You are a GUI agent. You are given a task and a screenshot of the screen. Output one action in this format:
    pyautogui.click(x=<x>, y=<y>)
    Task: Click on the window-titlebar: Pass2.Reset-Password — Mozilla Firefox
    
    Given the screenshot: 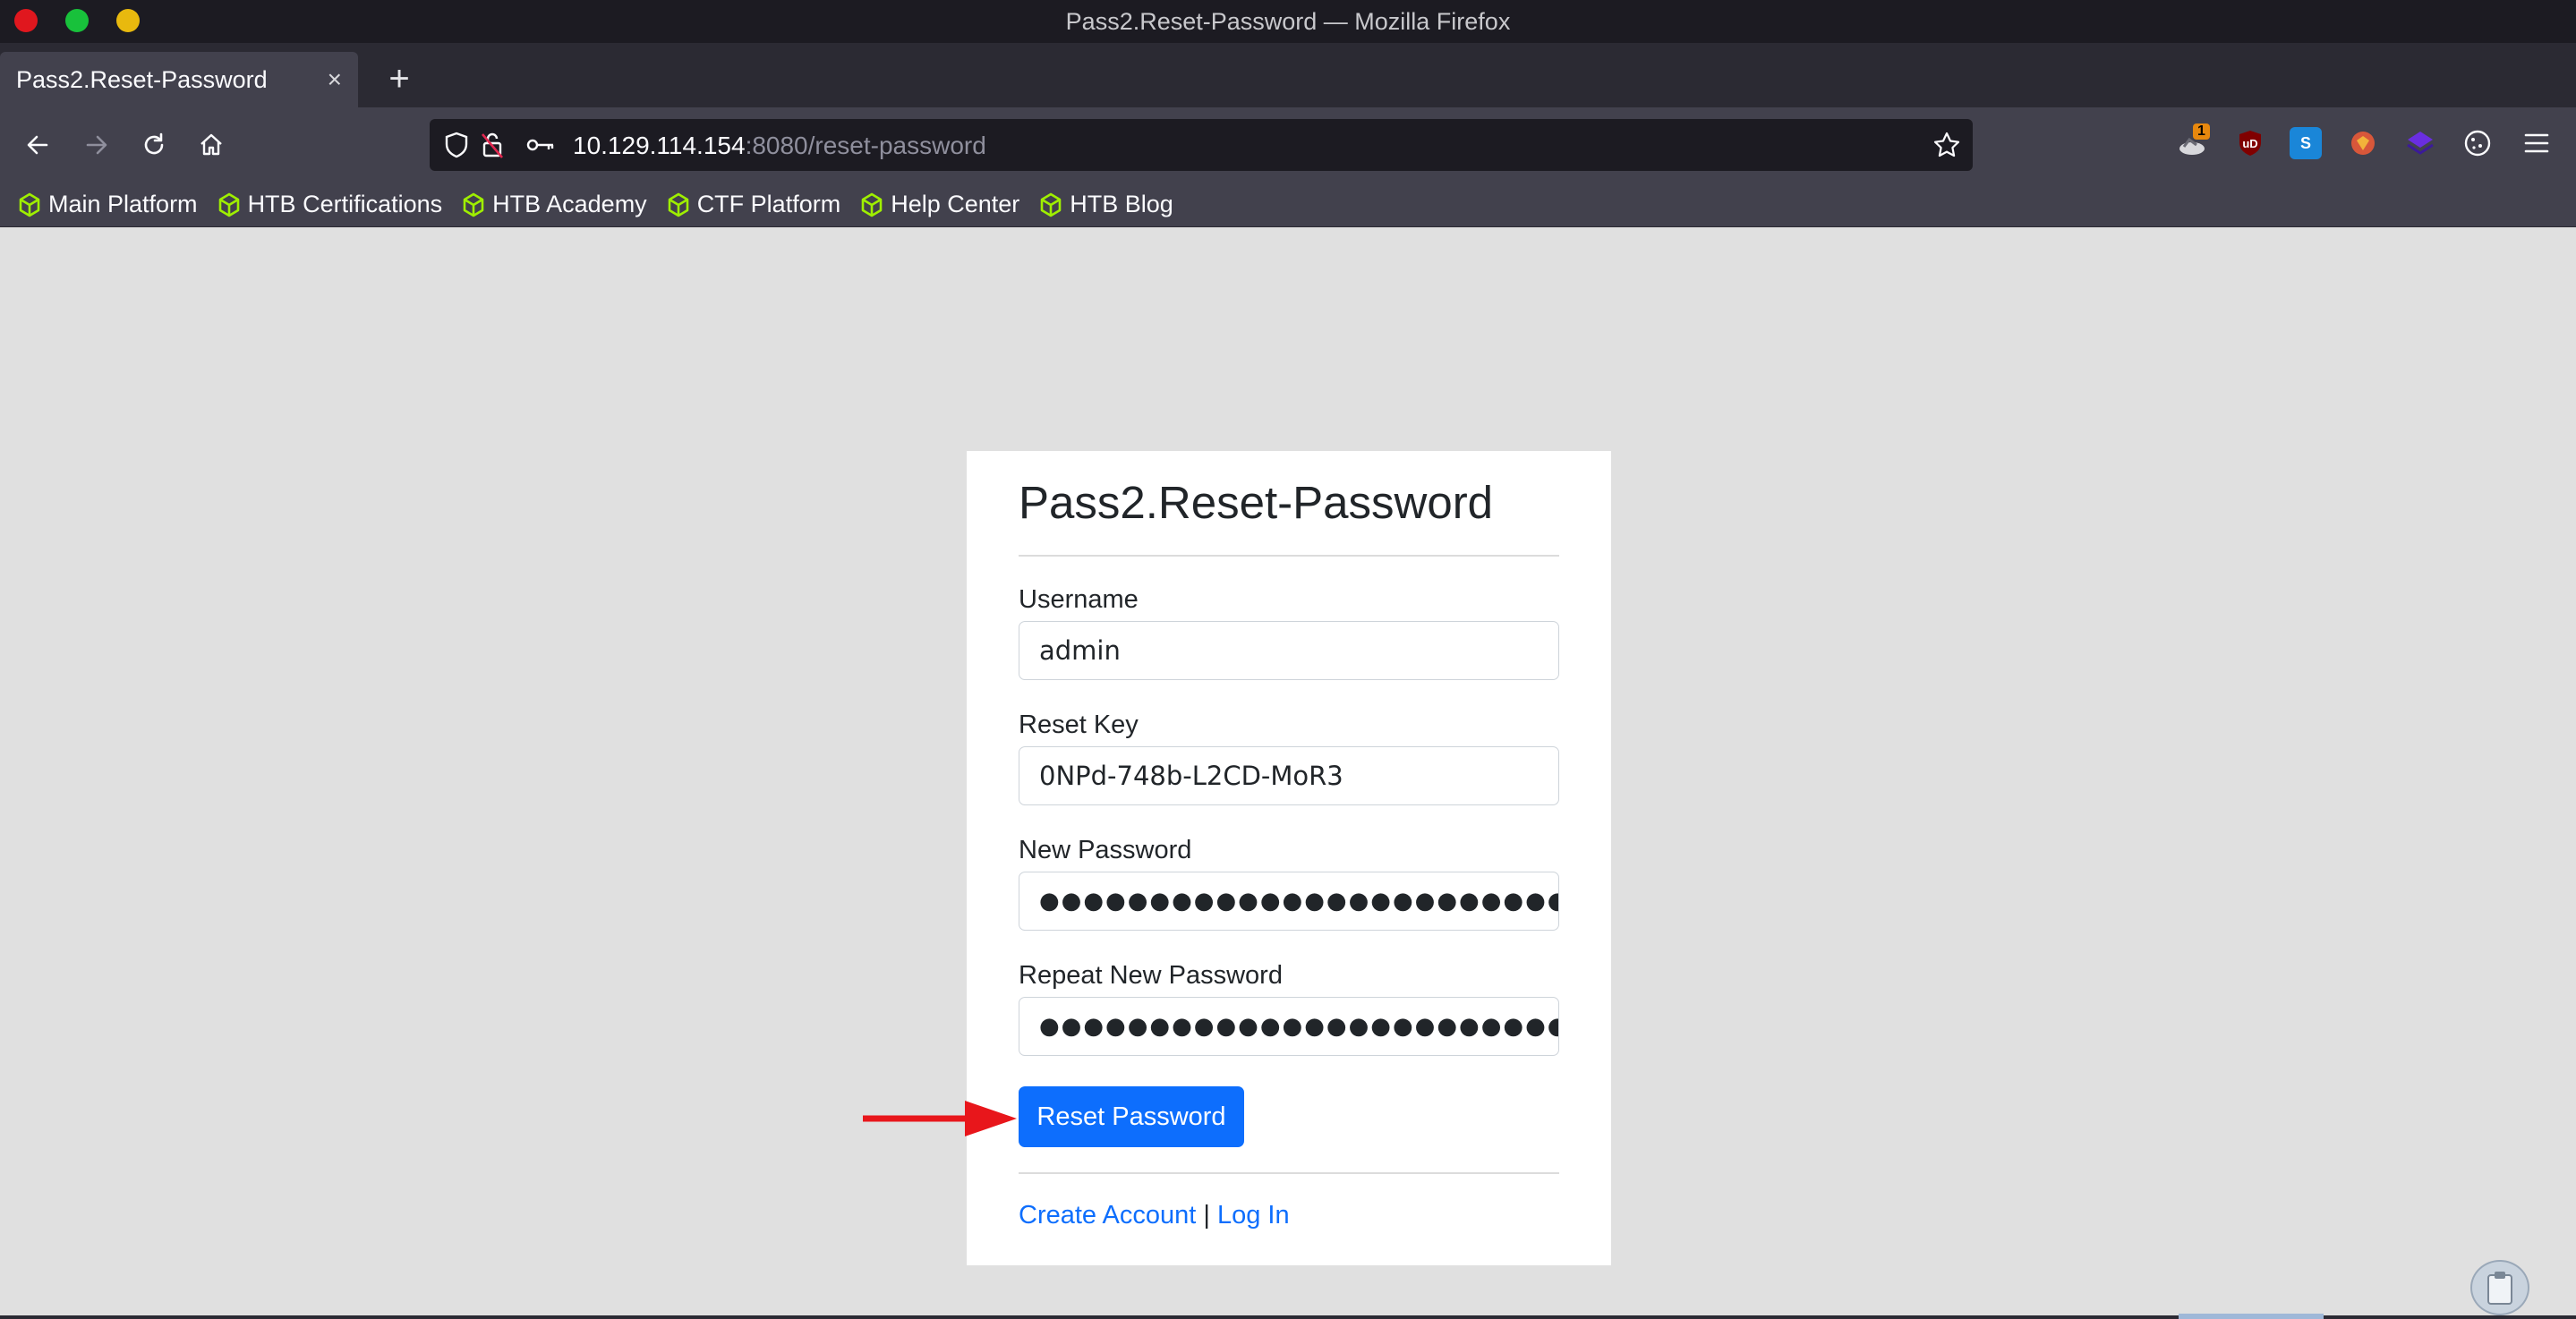 What is the action you would take?
    pyautogui.click(x=1288, y=21)
    